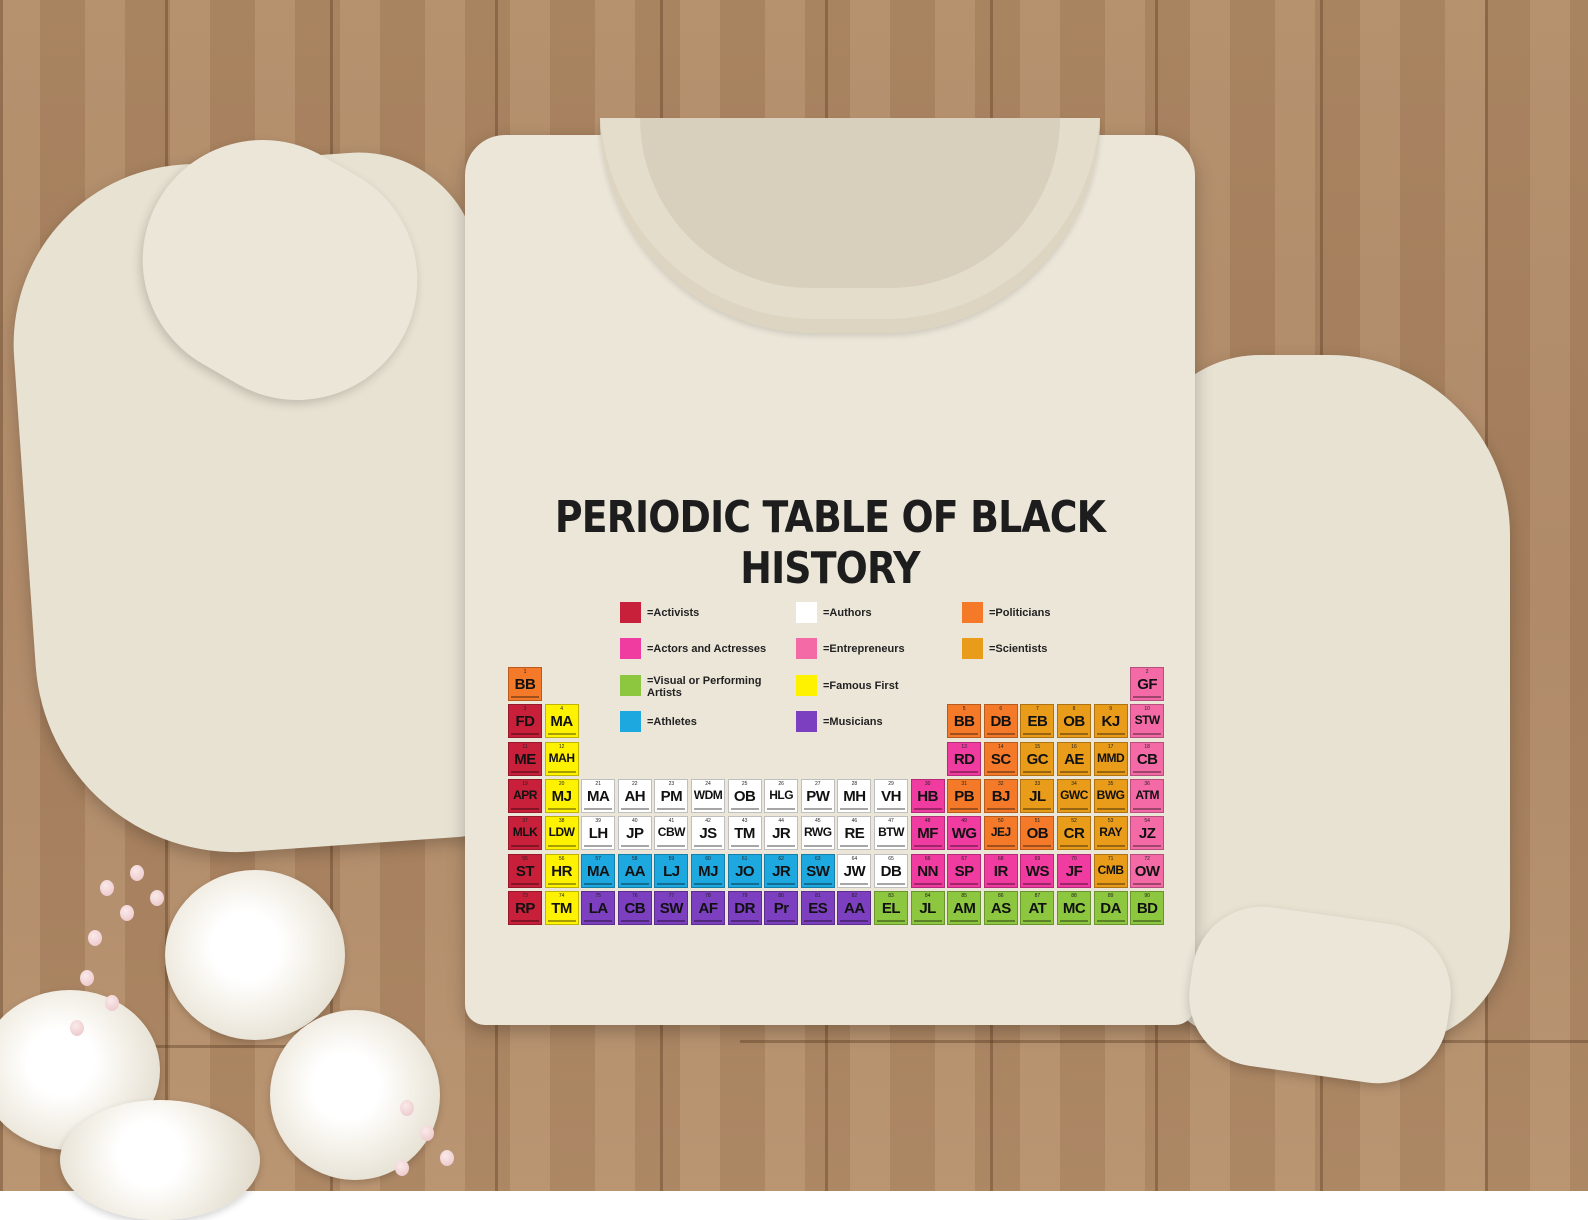 The width and height of the screenshot is (1588, 1220). What do you see at coordinates (964, 746) in the screenshot?
I see `element-number: 13` at bounding box center [964, 746].